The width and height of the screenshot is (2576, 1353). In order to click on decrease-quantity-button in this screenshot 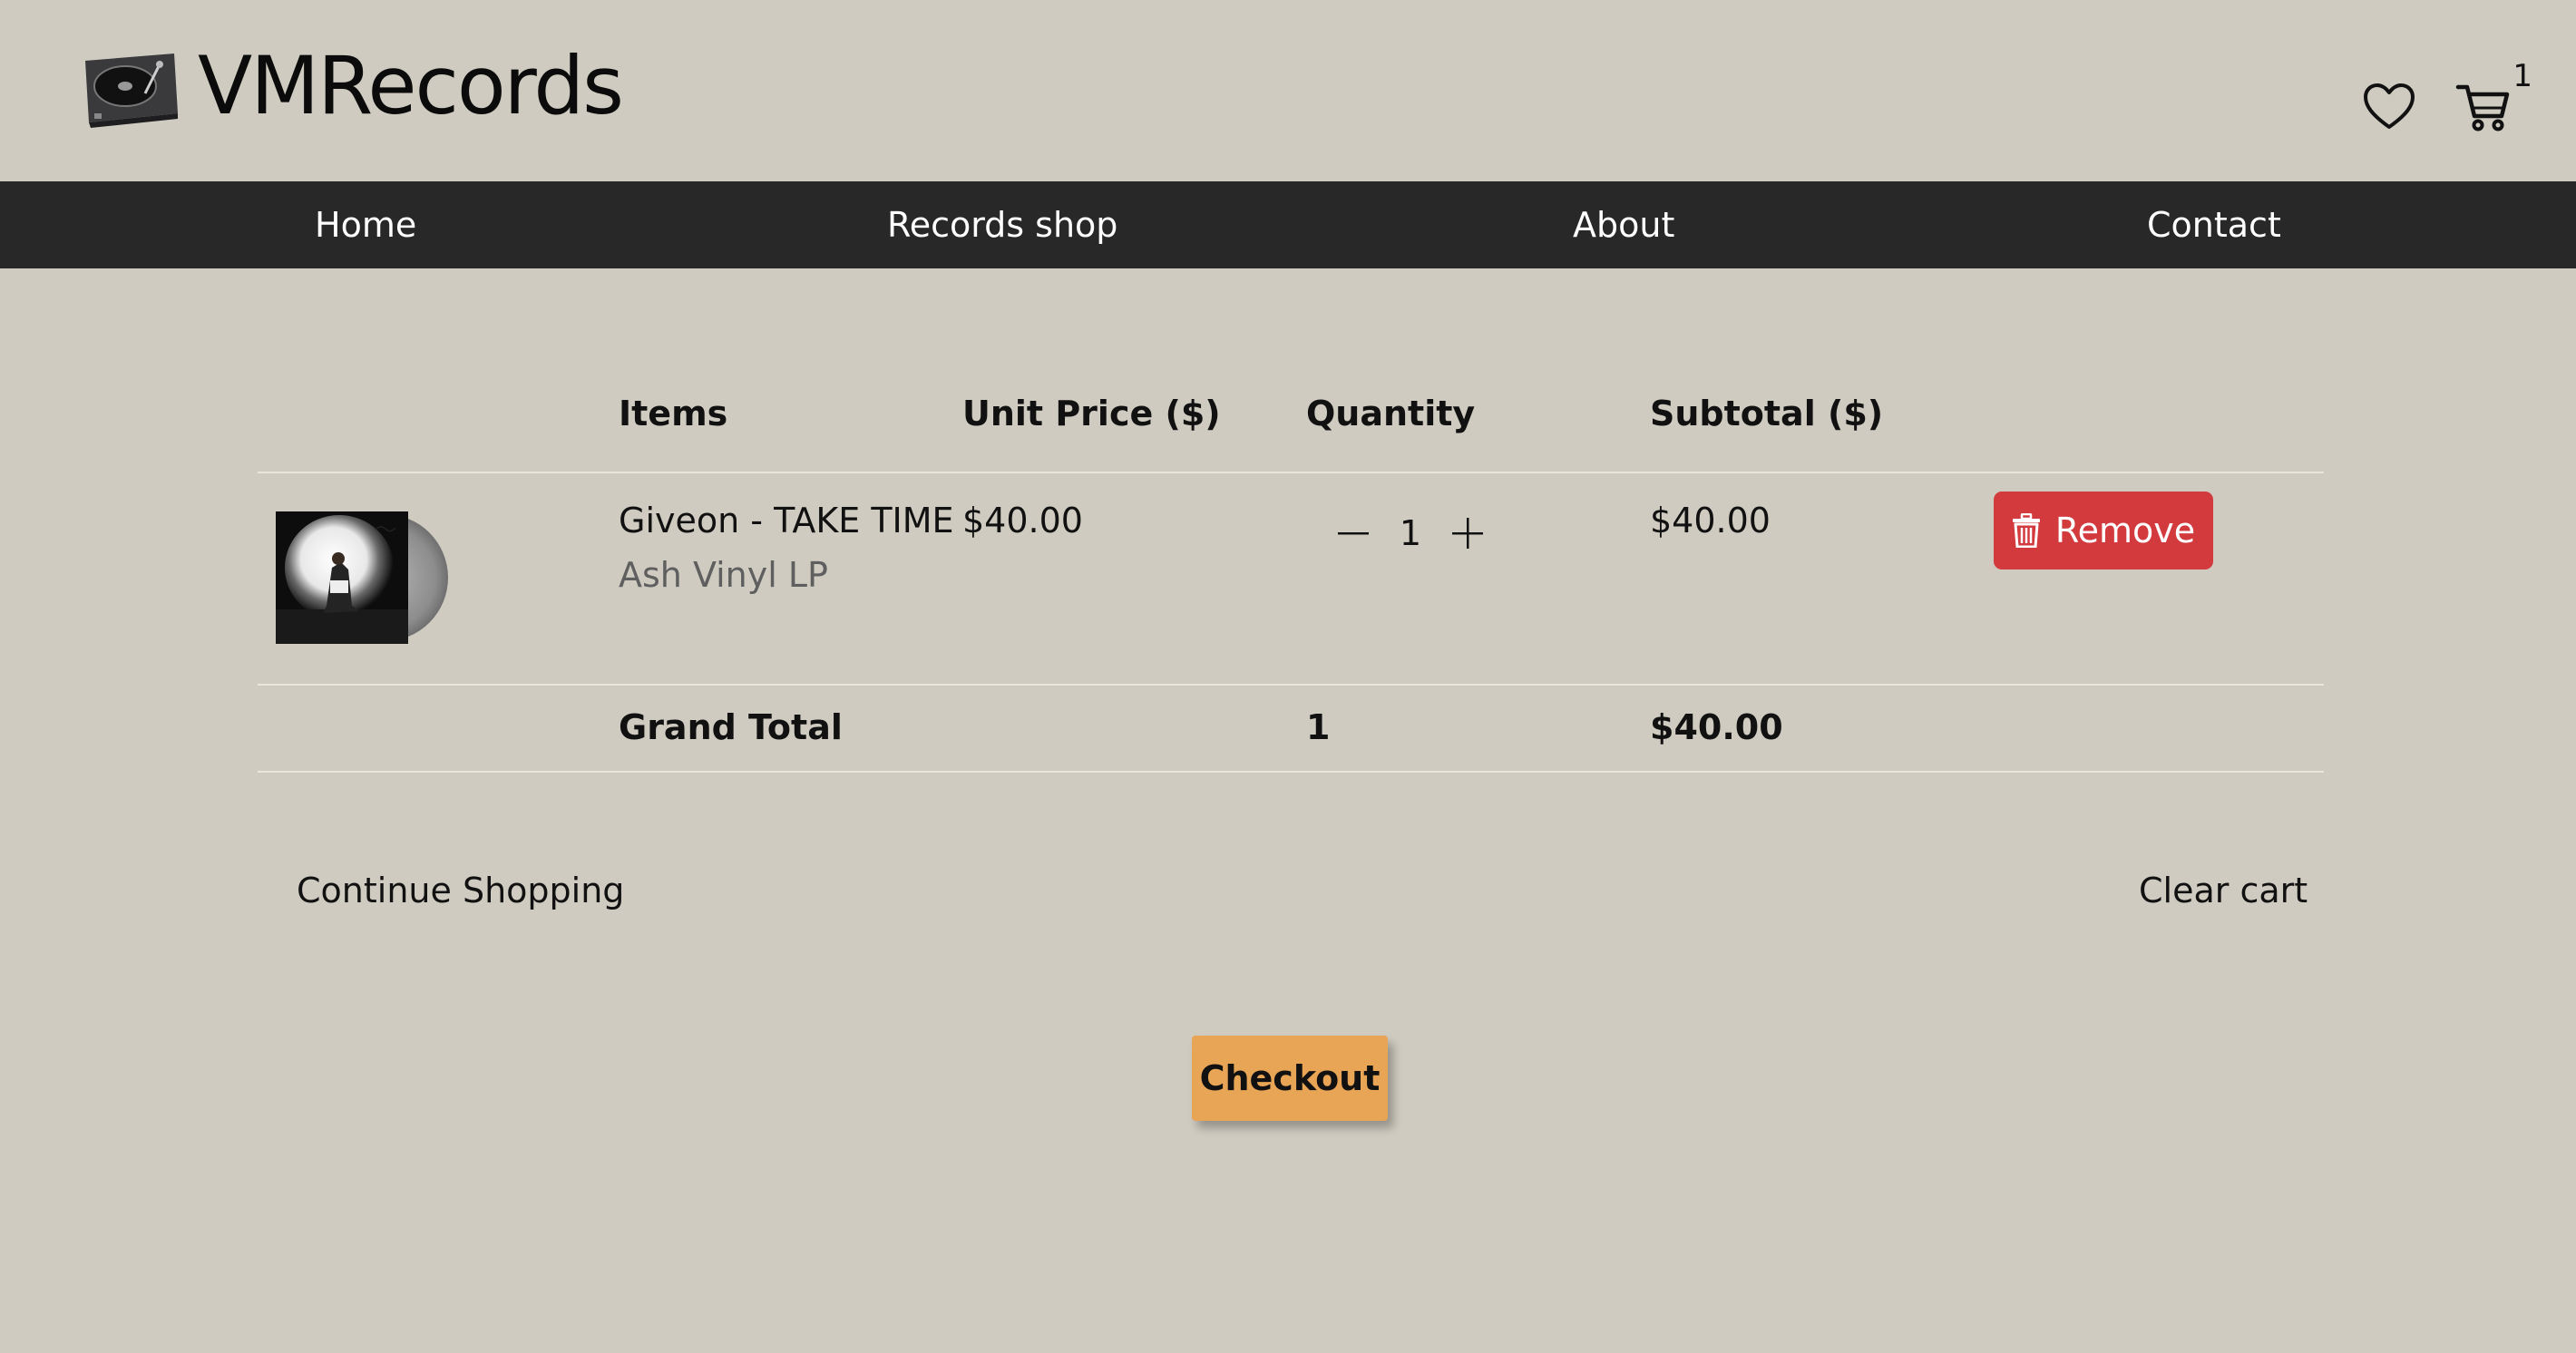, I will do `click(1353, 533)`.